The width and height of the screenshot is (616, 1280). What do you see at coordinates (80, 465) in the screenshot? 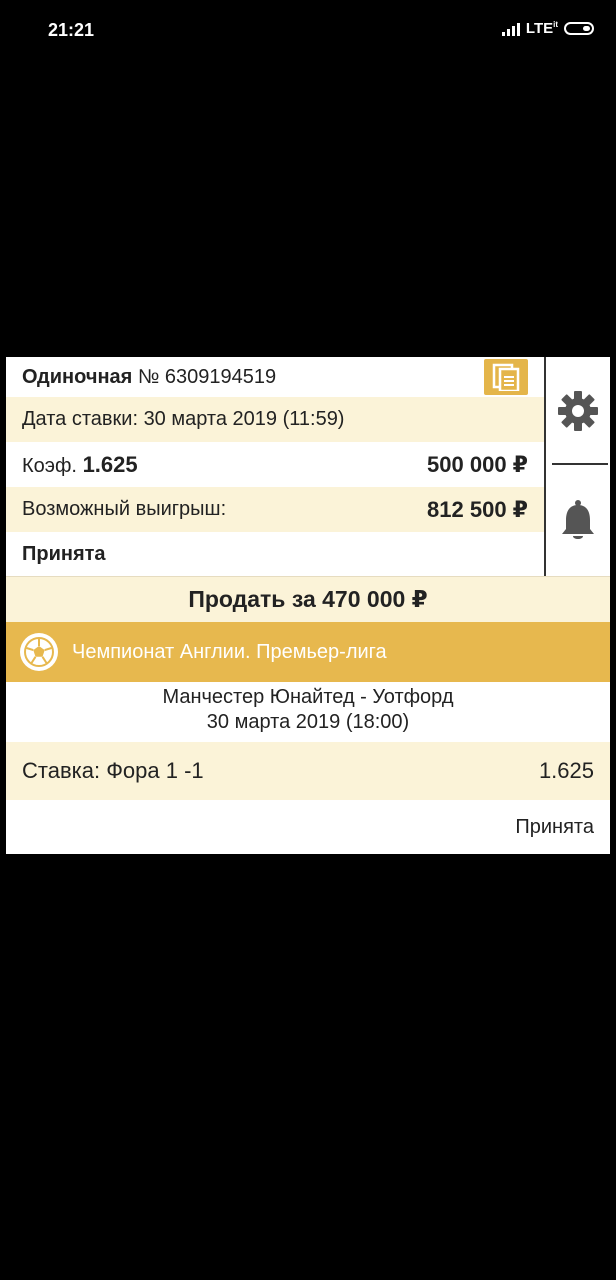
I see `coef: Коэф. 1.625` at bounding box center [80, 465].